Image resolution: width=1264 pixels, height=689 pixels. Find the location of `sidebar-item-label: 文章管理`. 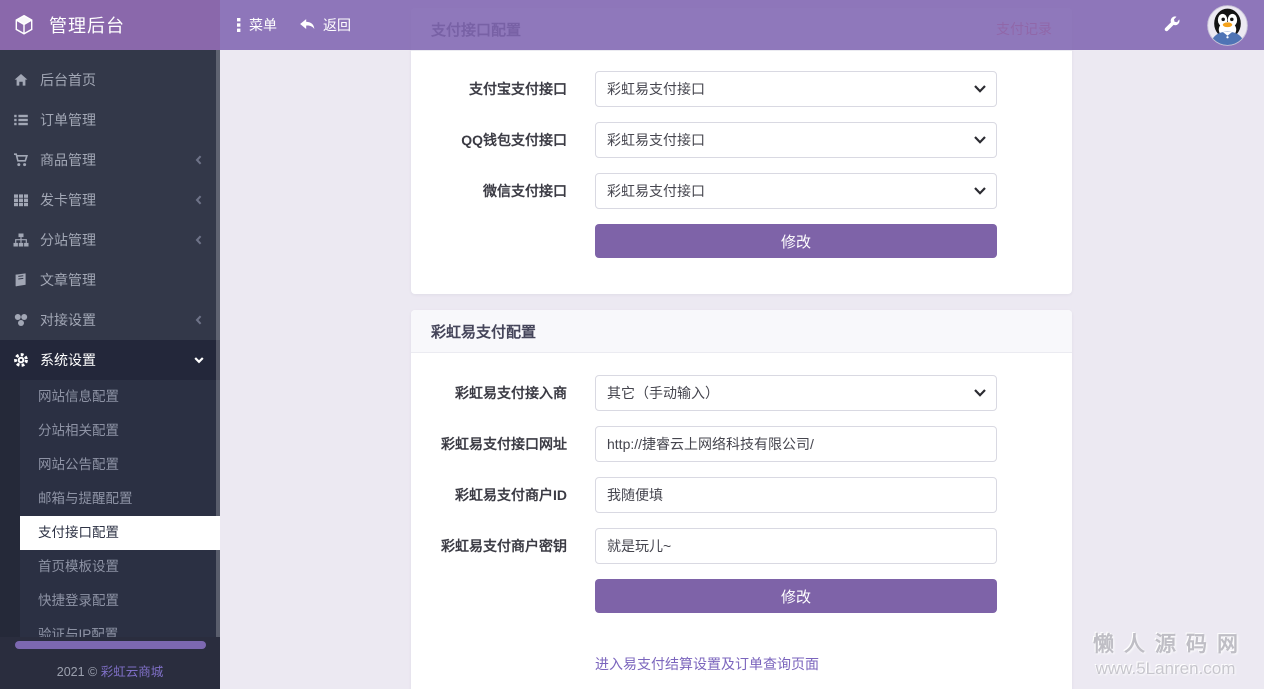

sidebar-item-label: 文章管理 is located at coordinates (68, 280).